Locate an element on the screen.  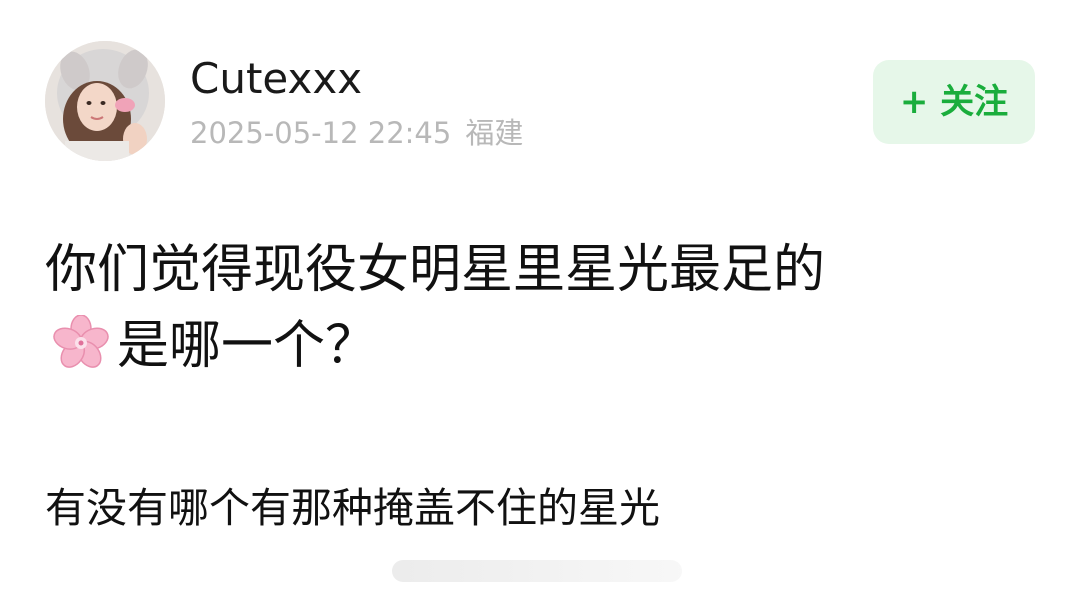
post-title-line-1: 你们觉得现役女明星里星光最足的 is located at coordinates (435, 270).